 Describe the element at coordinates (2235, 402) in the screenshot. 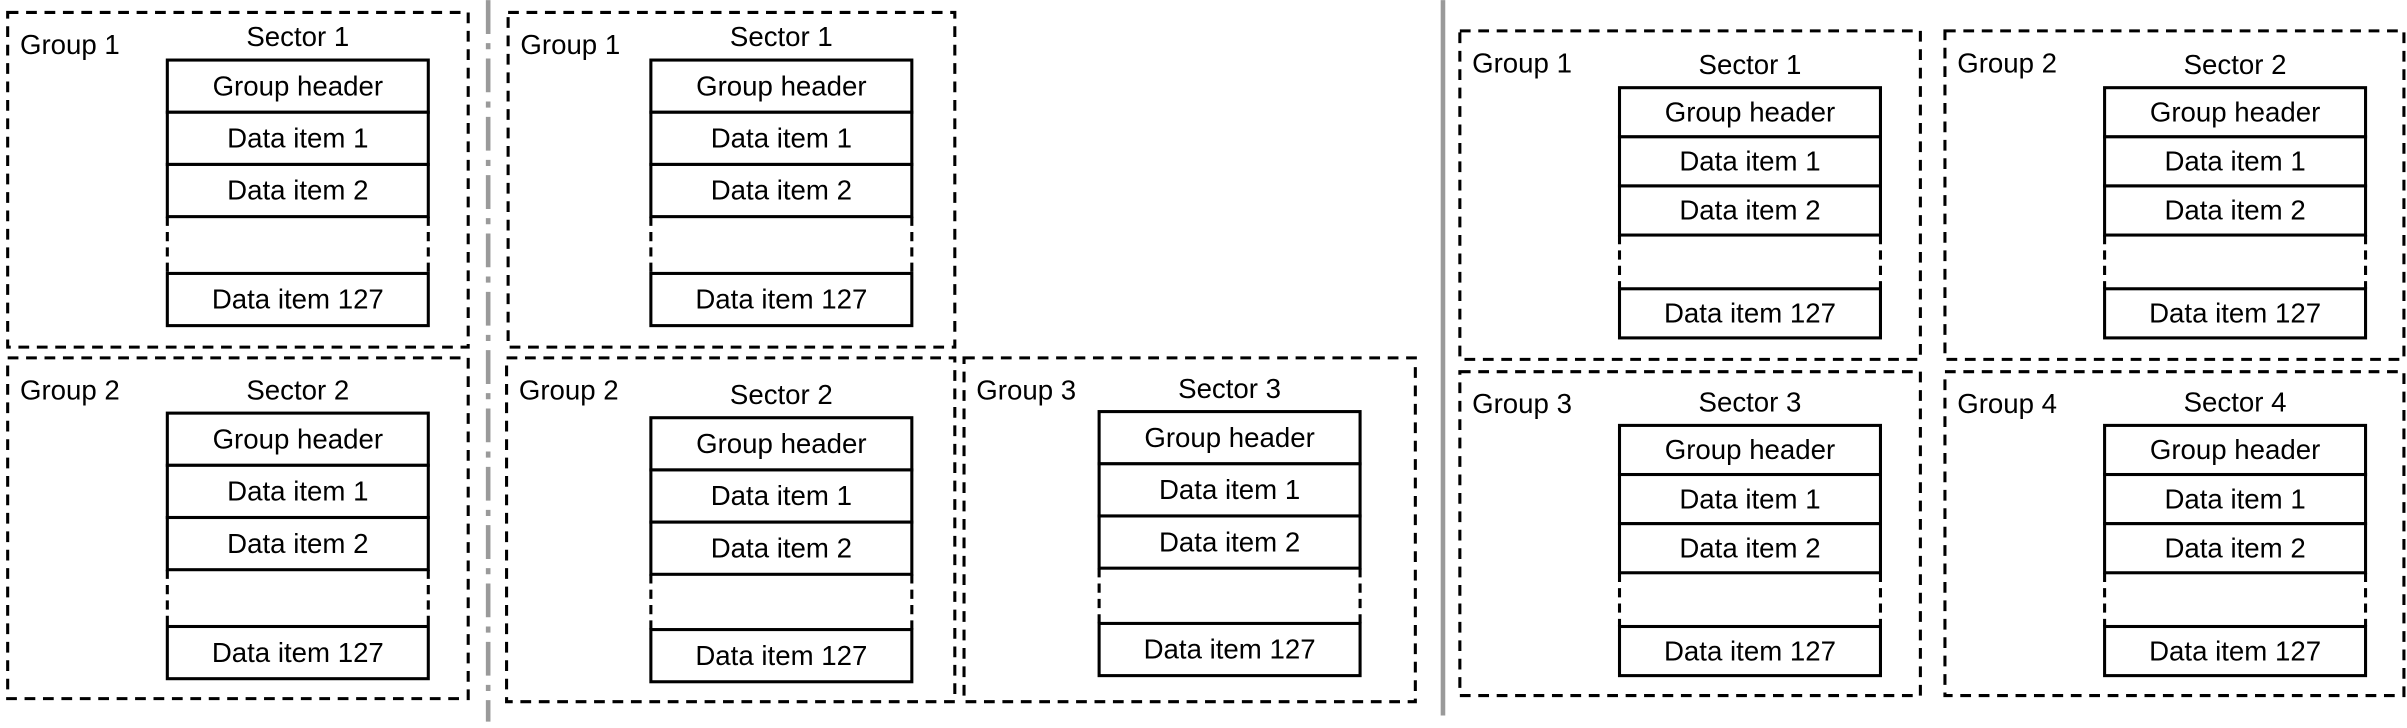

I see `sector-label: Sector 4` at that location.